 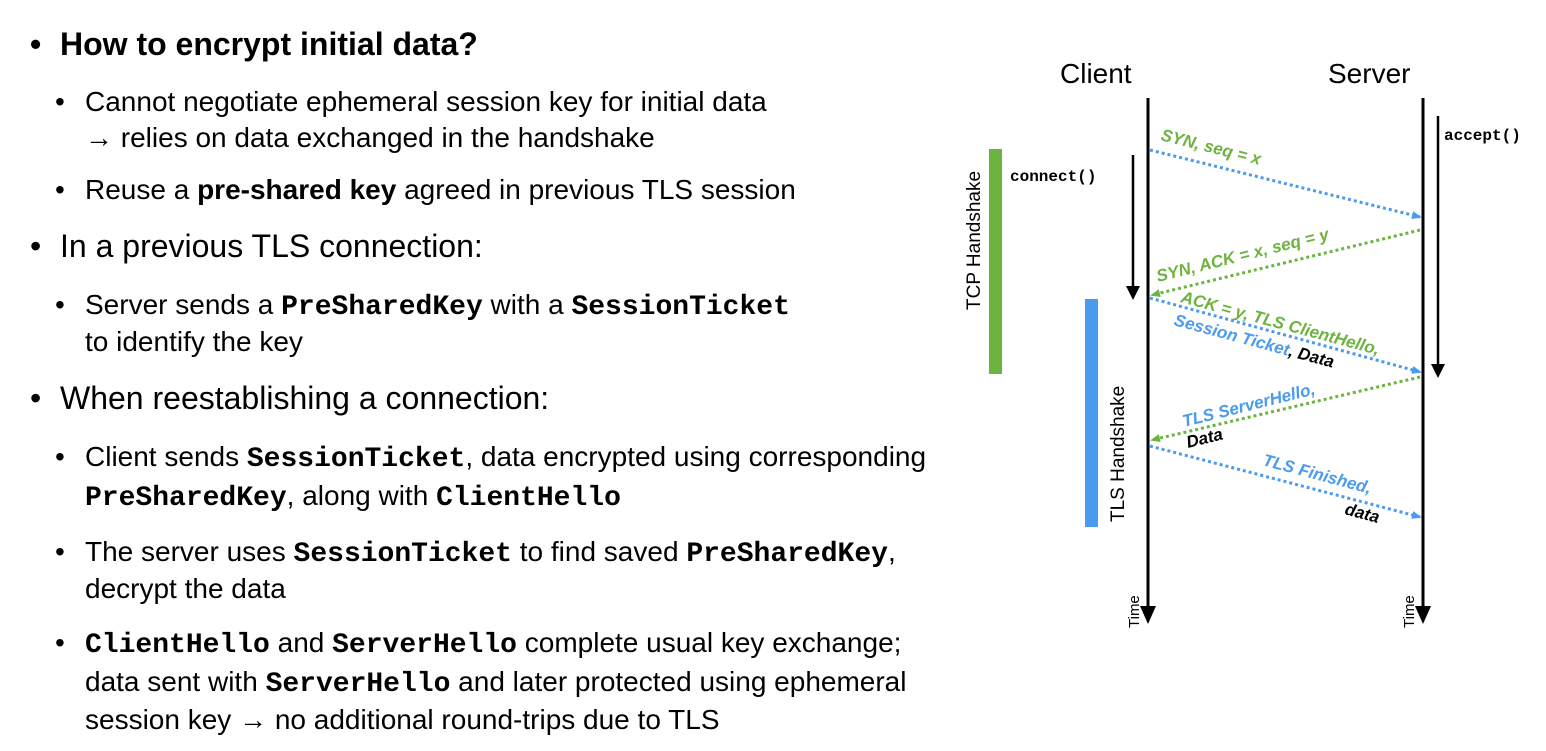 I want to click on accept-call: accept(), so click(x=1482, y=136).